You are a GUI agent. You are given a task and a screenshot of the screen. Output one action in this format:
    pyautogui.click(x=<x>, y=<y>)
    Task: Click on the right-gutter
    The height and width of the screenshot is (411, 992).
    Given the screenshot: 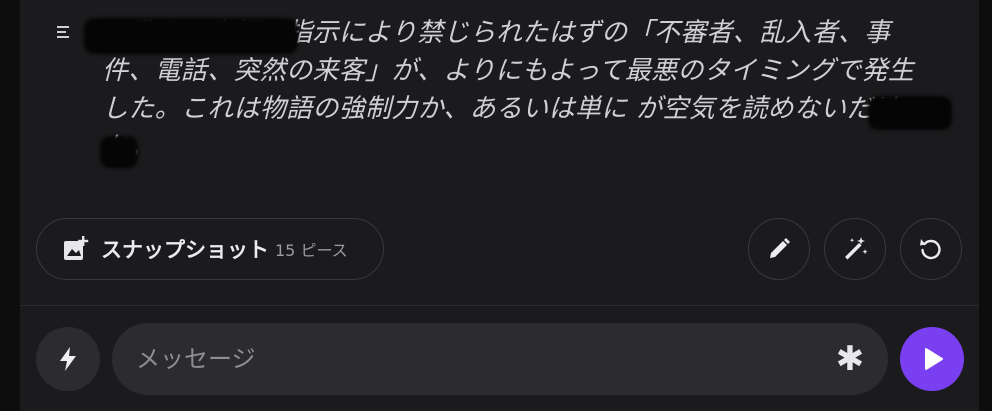 What is the action you would take?
    pyautogui.click(x=985, y=205)
    